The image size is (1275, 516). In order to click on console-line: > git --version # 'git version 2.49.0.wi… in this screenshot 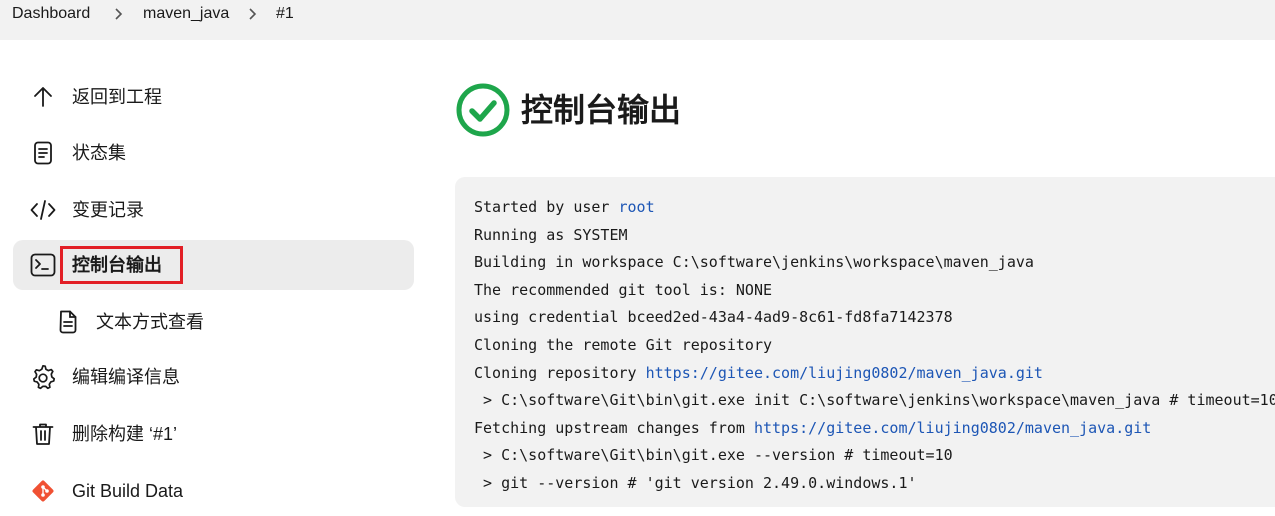, I will do `click(695, 482)`.